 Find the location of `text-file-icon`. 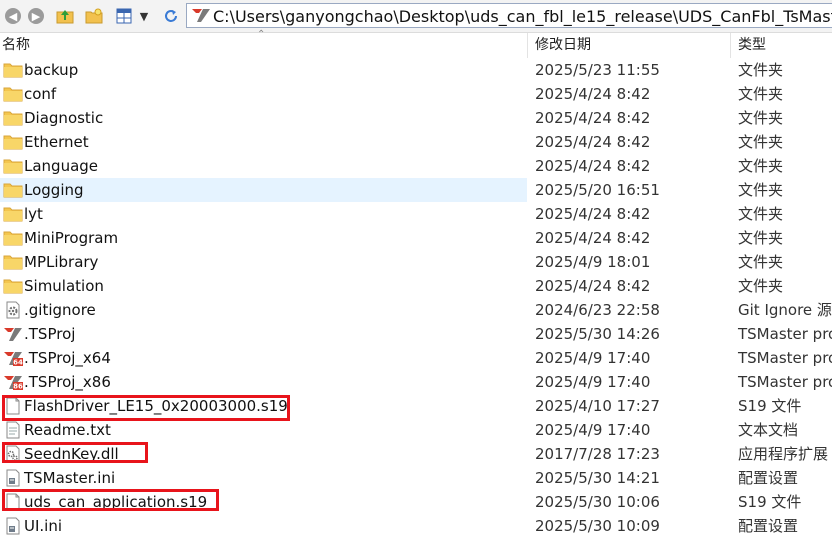

text-file-icon is located at coordinates (13, 430).